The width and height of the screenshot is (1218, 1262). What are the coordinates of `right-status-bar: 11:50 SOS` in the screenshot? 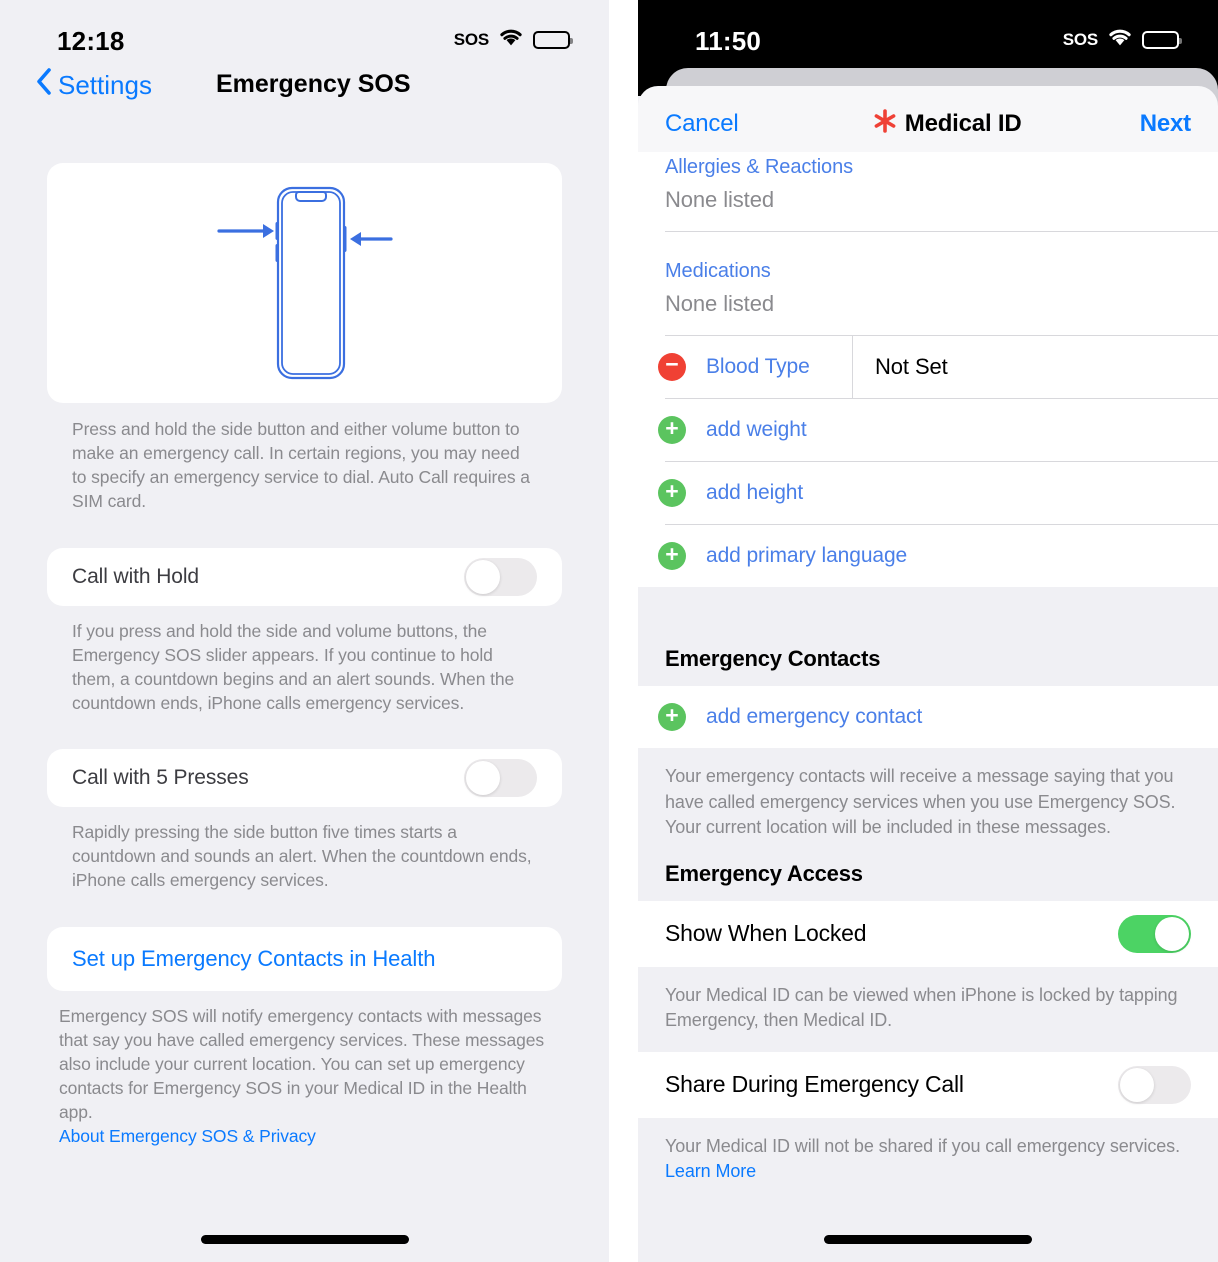 It's located at (928, 34).